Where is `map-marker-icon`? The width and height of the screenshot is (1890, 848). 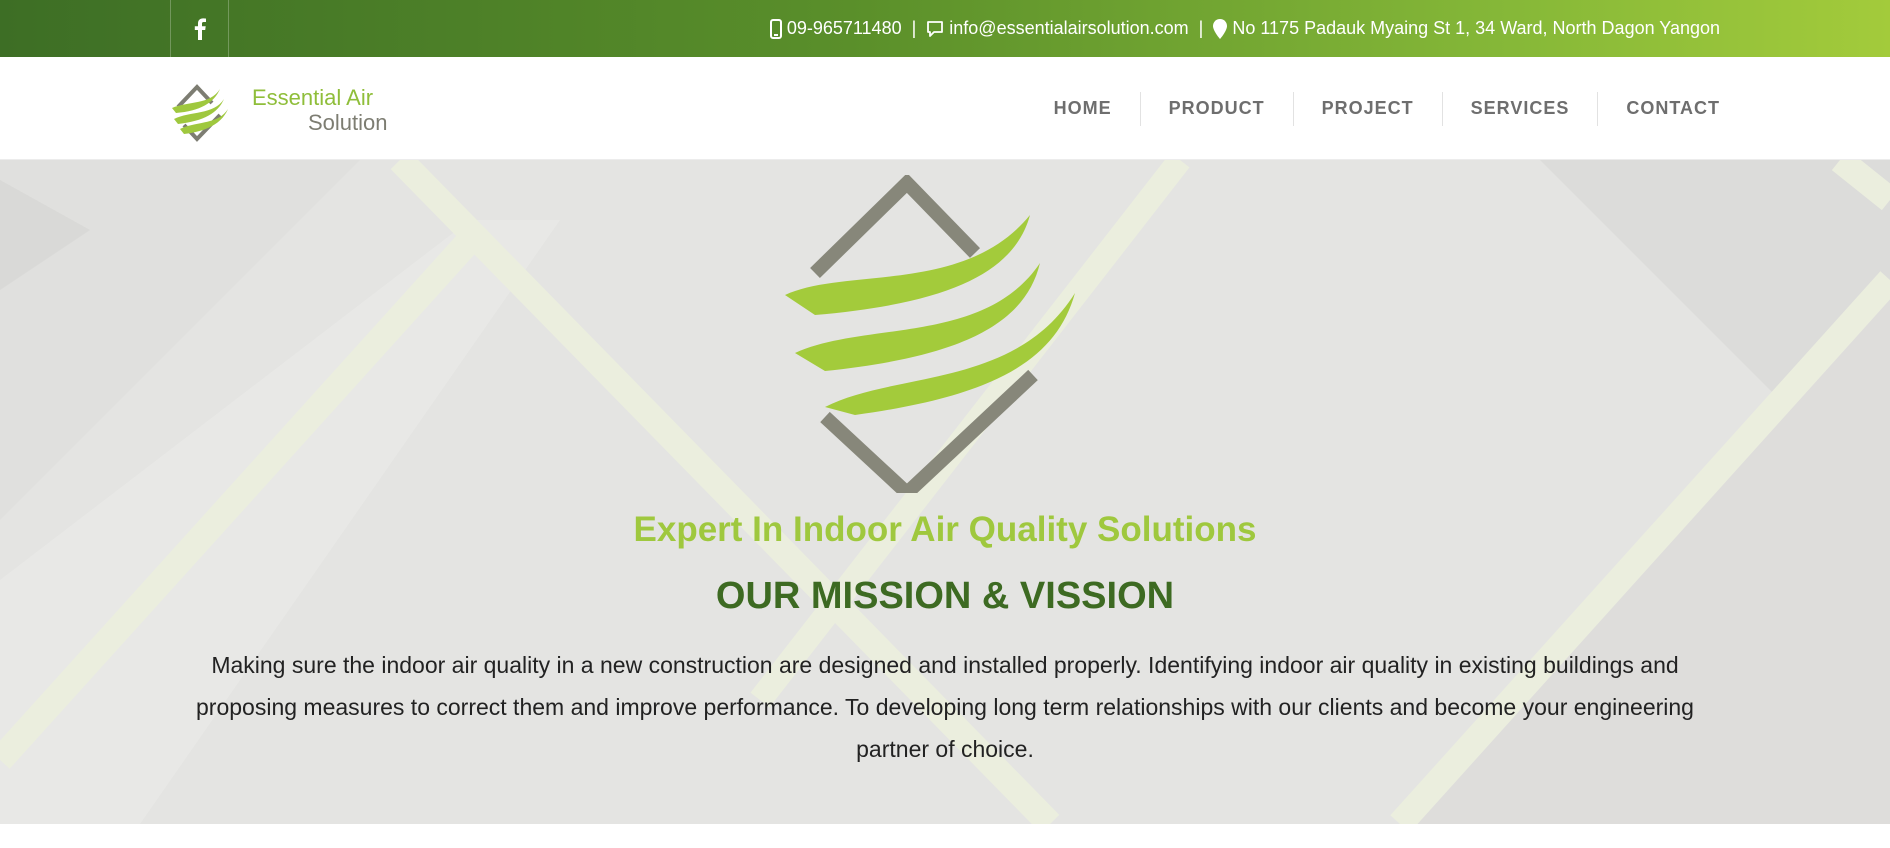 map-marker-icon is located at coordinates (1220, 28).